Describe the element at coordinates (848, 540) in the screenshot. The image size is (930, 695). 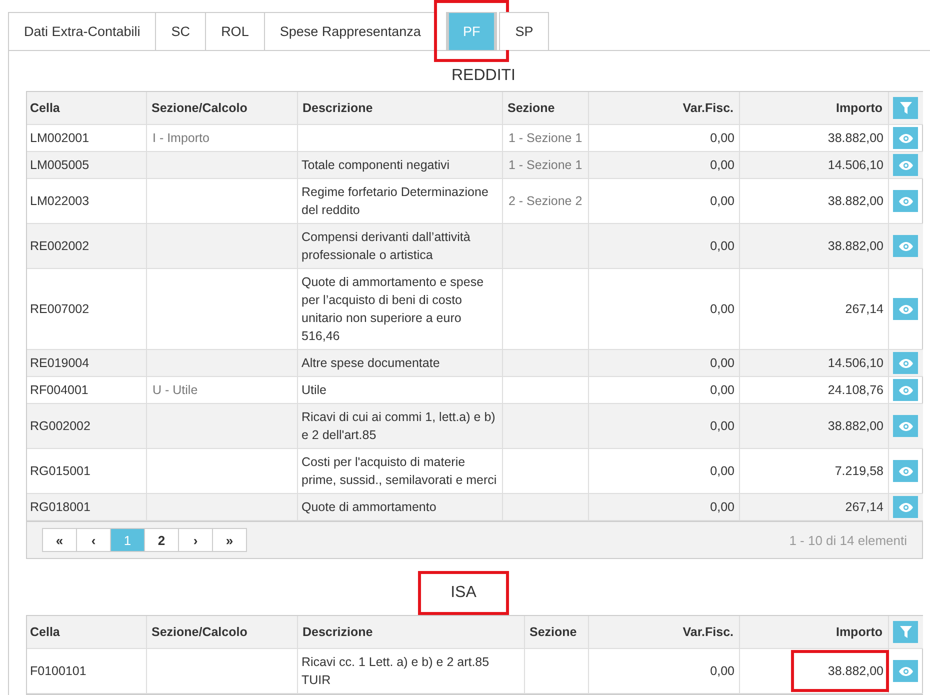
I see `pagination-summary: 1 - 10 di 14 elementi` at that location.